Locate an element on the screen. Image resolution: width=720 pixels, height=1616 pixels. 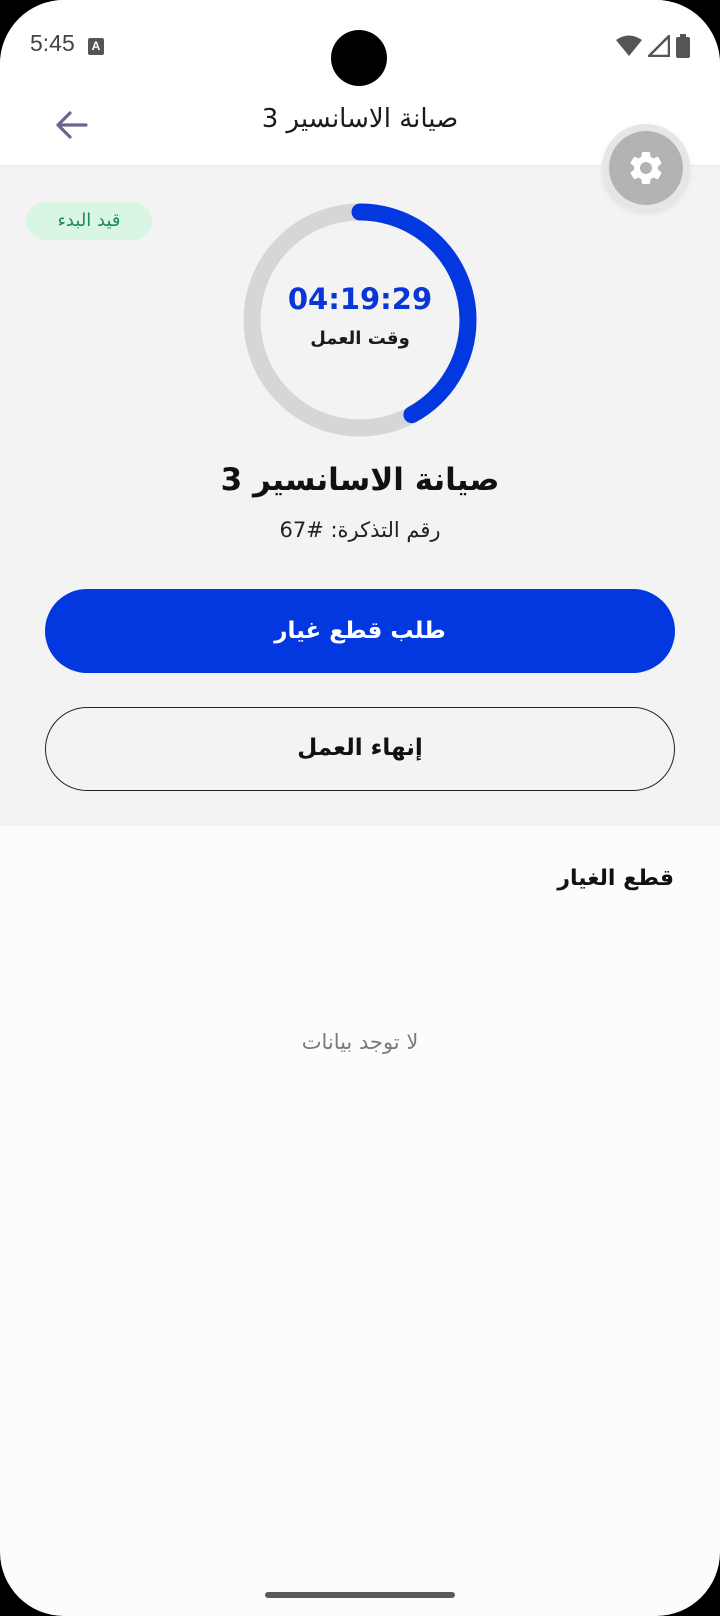
settings-button-inner is located at coordinates (646, 168).